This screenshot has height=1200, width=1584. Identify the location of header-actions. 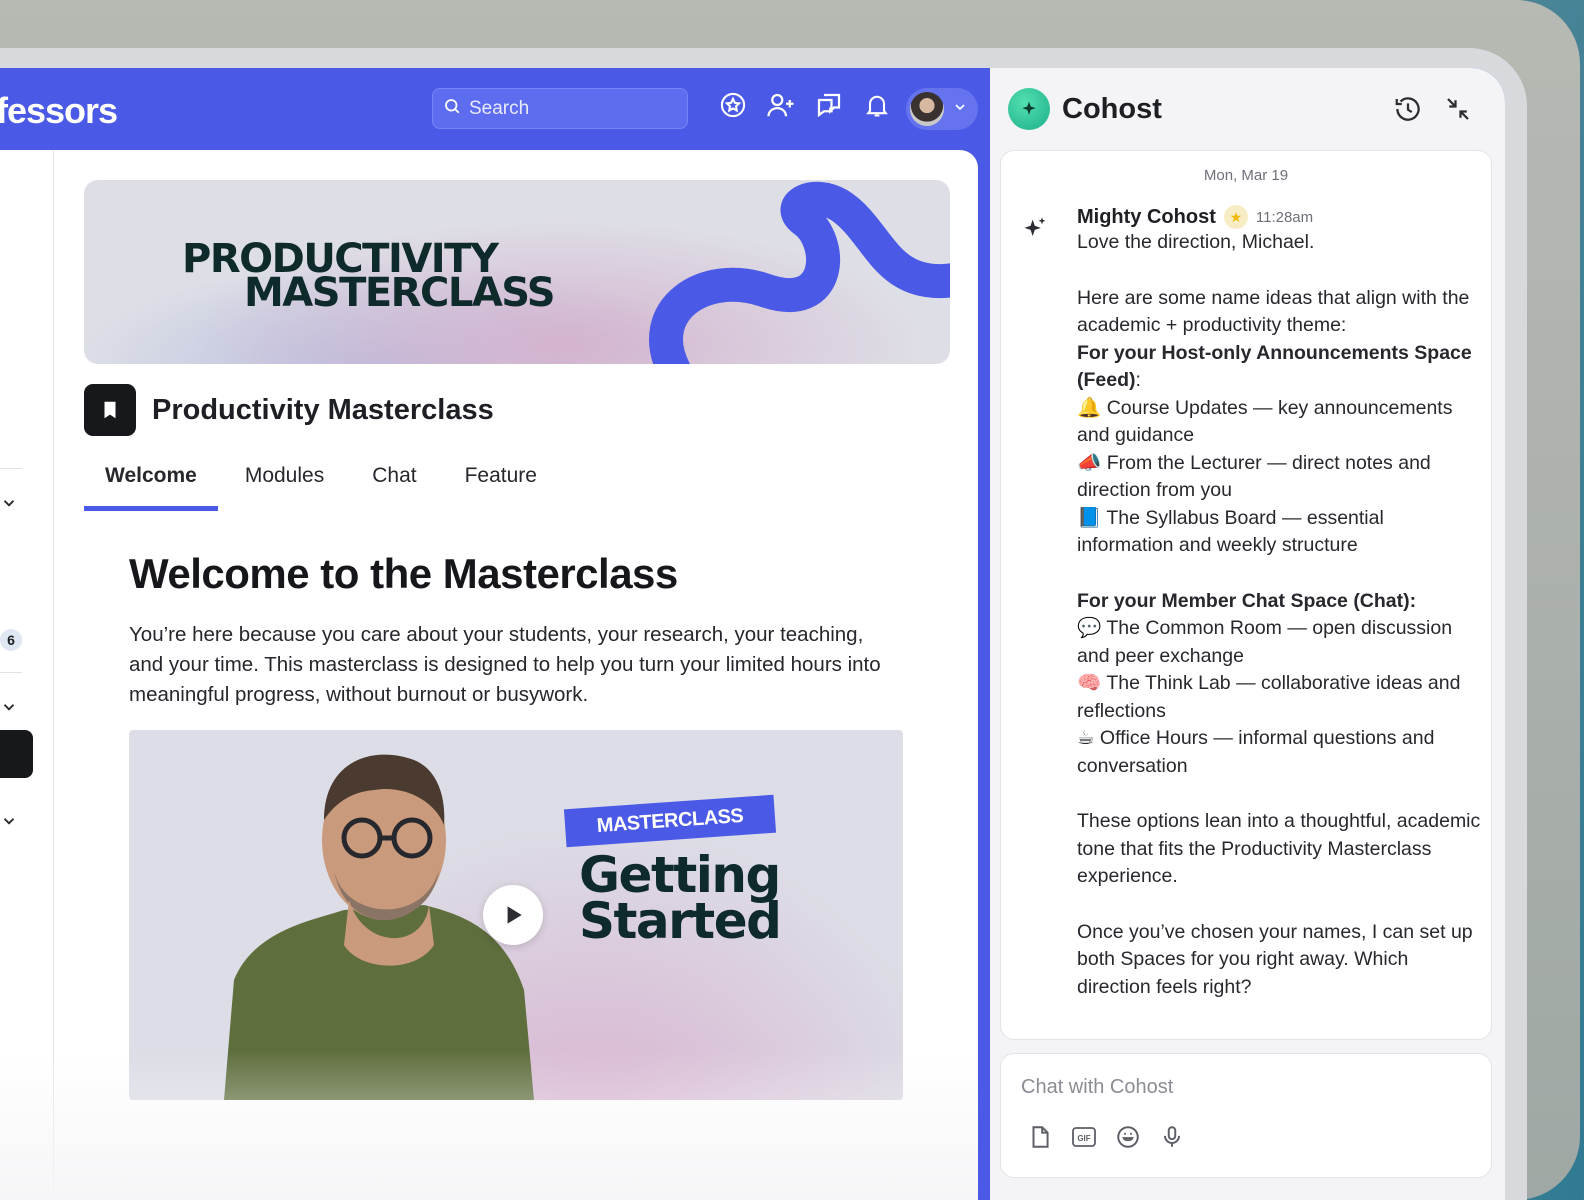
(805, 105).